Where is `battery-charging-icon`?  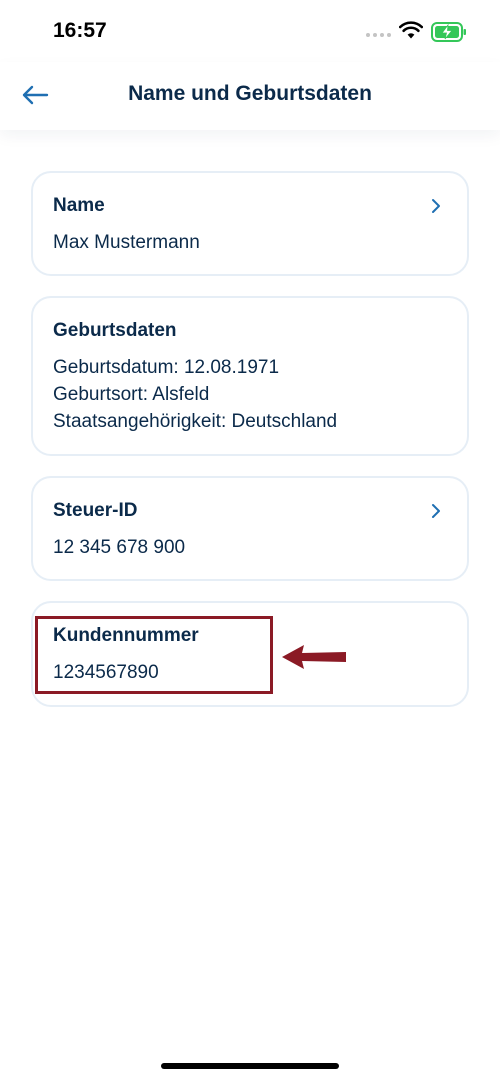
battery-charging-icon is located at coordinates (449, 34).